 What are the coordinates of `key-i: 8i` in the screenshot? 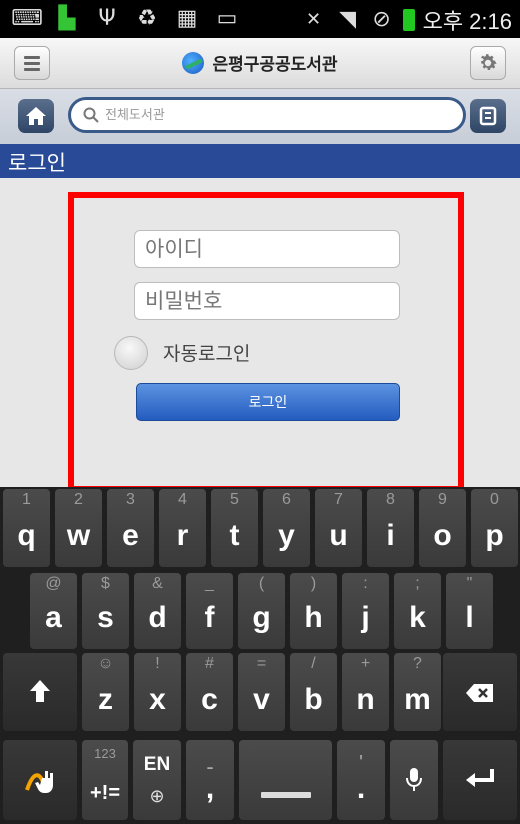 It's located at (390, 528).